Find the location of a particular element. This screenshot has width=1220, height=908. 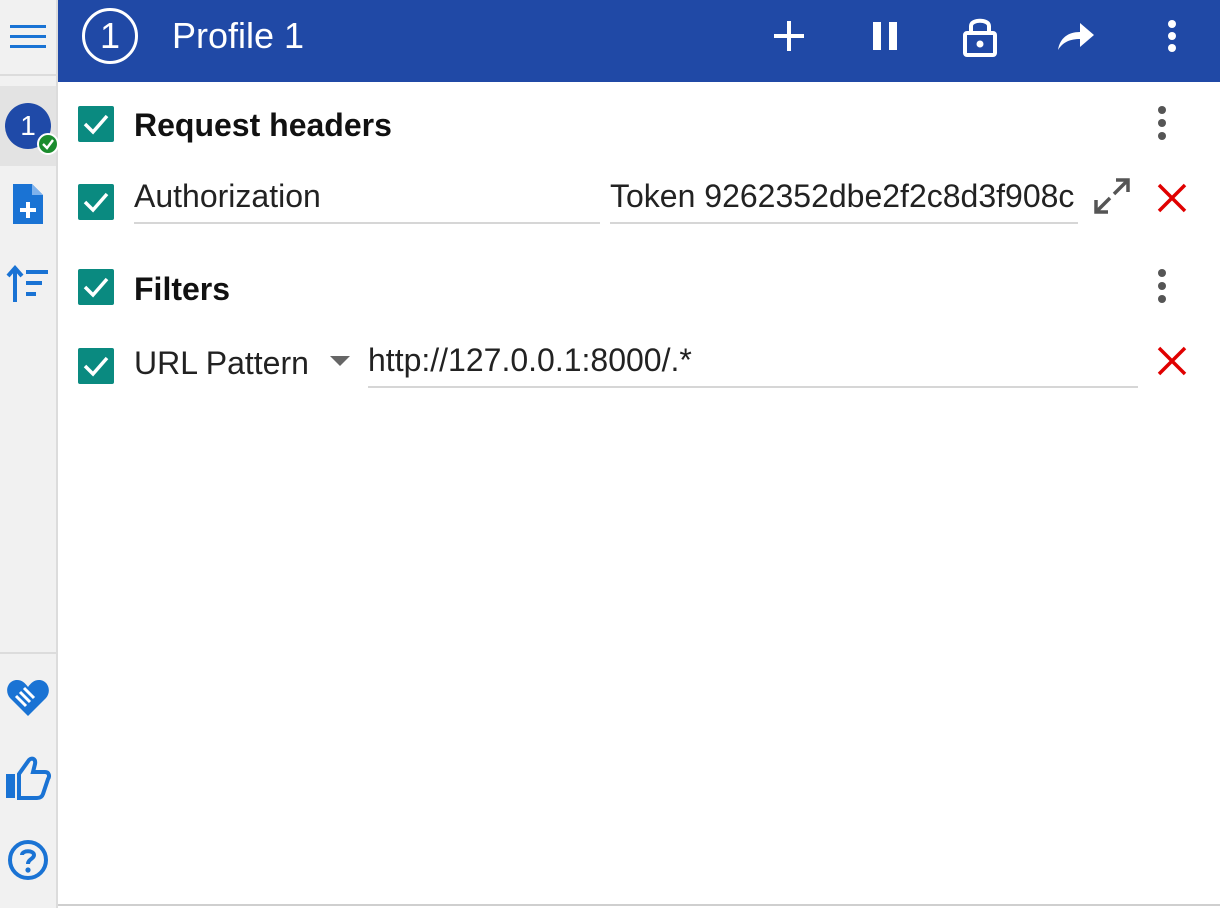

delete-filter-button is located at coordinates (1172, 361).